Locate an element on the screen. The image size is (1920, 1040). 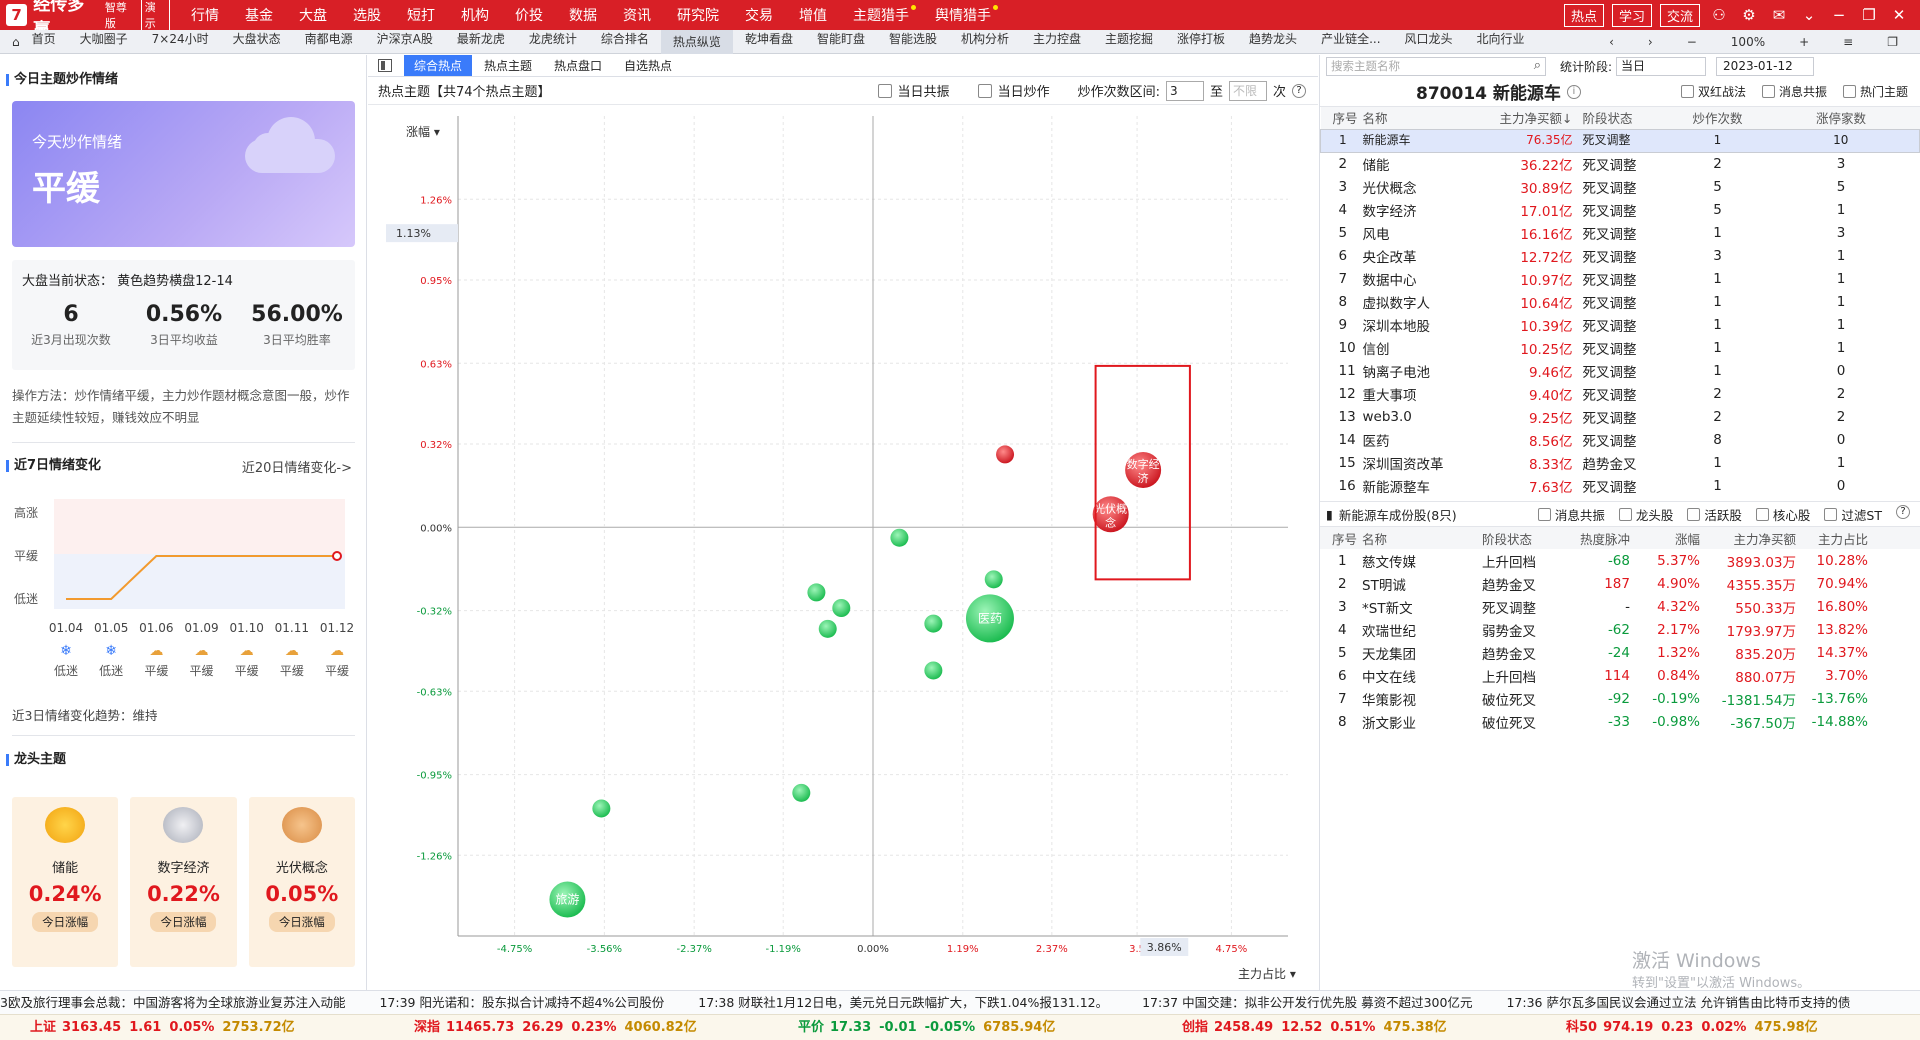
tab-custom-hot: 自选热点 is located at coordinates (648, 65).